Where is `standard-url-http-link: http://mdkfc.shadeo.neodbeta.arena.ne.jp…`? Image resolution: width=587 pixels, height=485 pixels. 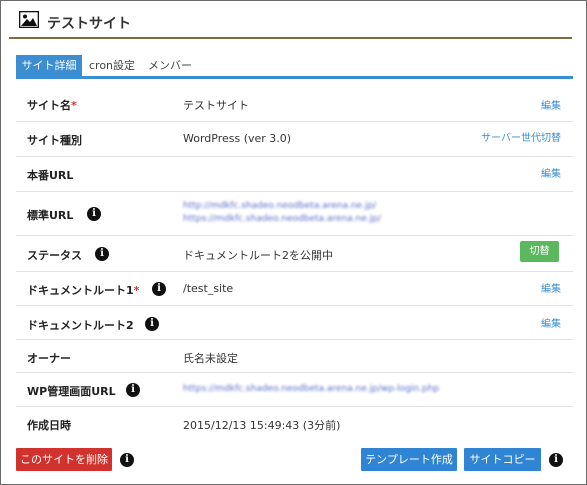
standard-url-http-link: http://mdkfc.shadeo.neodbeta.arena.ne.jp… is located at coordinates (279, 206).